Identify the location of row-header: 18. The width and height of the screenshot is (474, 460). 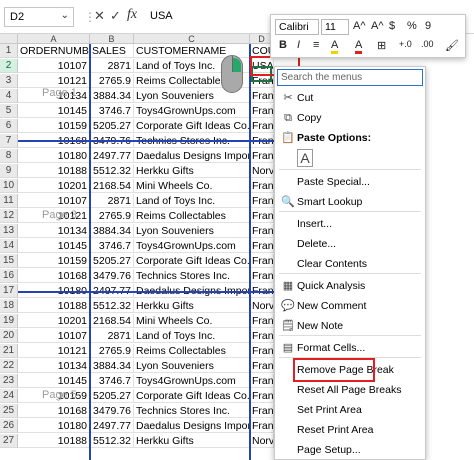
(9, 306).